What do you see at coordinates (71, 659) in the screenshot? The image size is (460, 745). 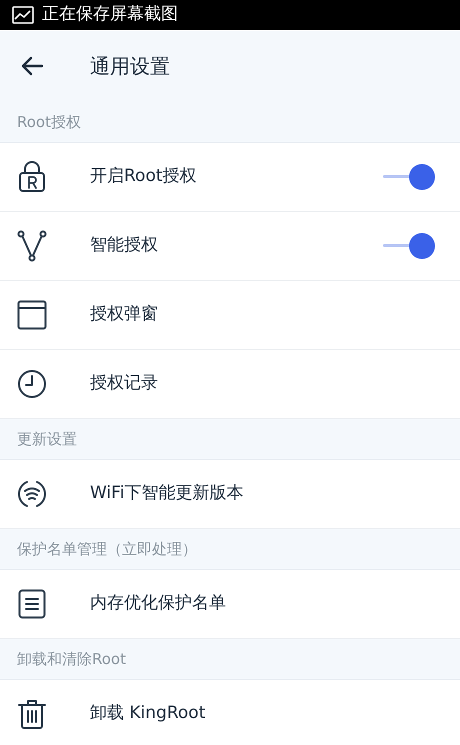 I see `section-header: 卸载和清除Root` at bounding box center [71, 659].